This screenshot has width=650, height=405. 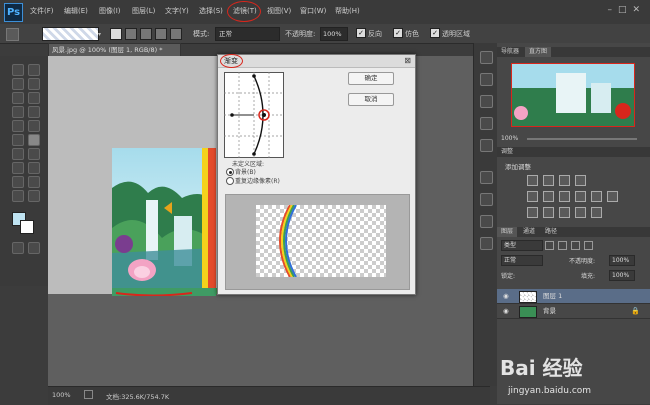 I want to click on invert-icon, so click(x=532, y=212).